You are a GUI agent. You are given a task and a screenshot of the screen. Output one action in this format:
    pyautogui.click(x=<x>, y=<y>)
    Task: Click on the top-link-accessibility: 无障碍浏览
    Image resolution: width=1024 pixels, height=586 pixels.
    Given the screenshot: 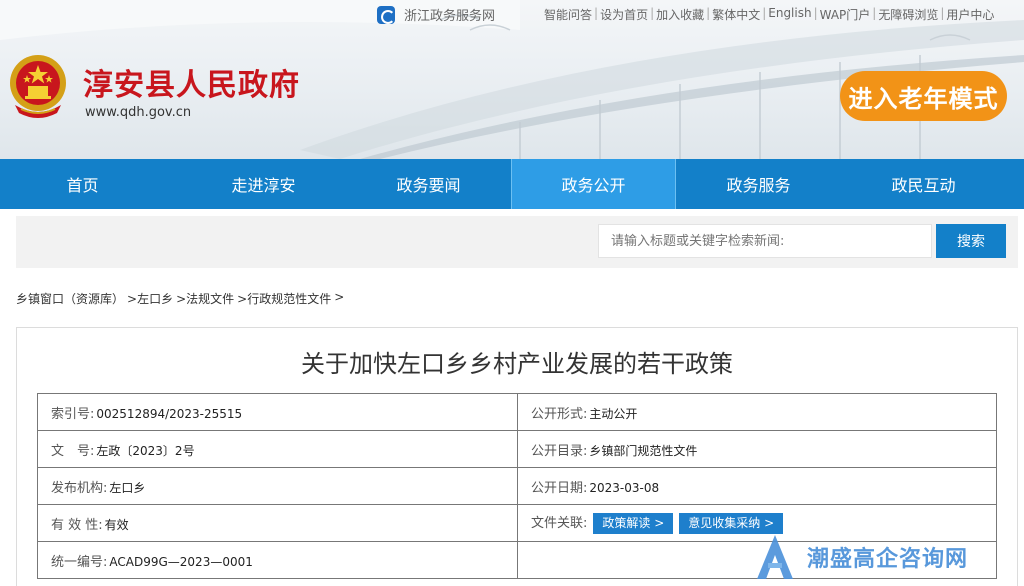 What is the action you would take?
    pyautogui.click(x=908, y=14)
    